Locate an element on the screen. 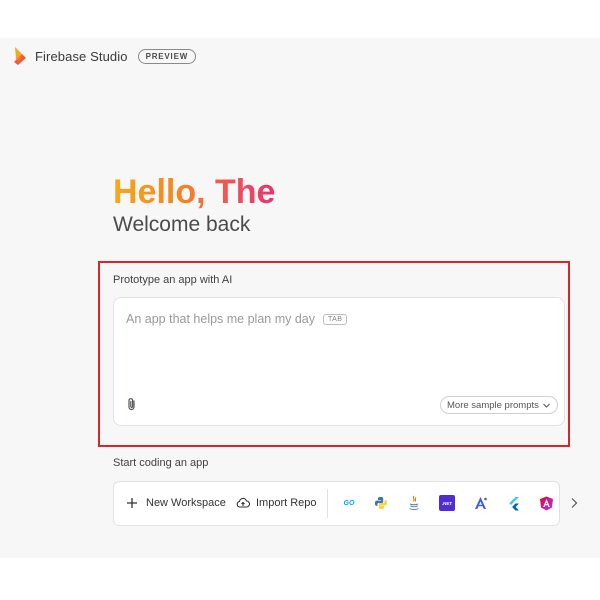 Image resolution: width=600 pixels, height=600 pixels. tab-hint-badge: TAB is located at coordinates (335, 319).